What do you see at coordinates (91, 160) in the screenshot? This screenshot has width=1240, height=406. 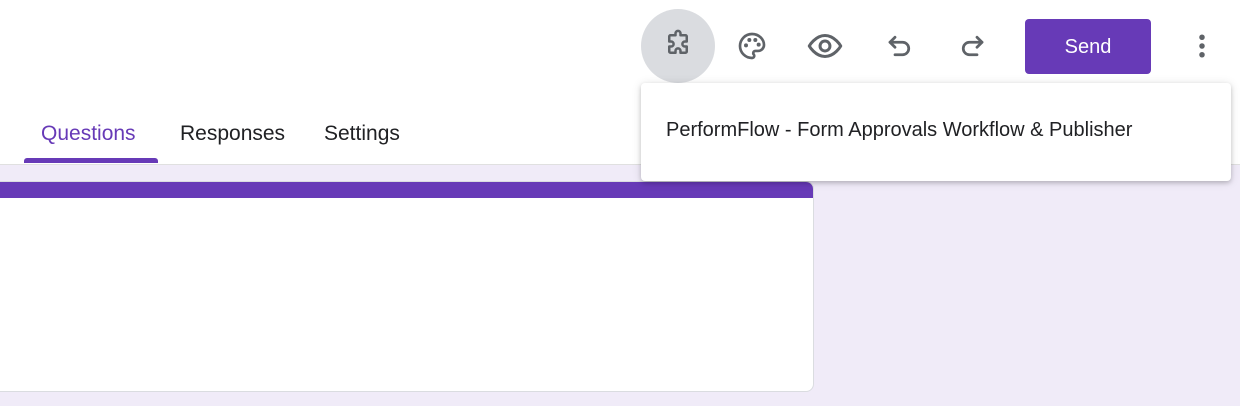 I see `active-tab-indicator` at bounding box center [91, 160].